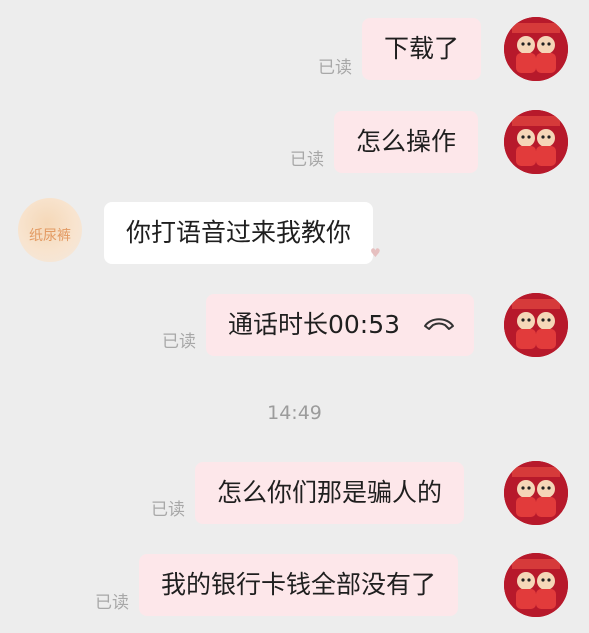  What do you see at coordinates (439, 324) in the screenshot?
I see `phone-hangup-icon` at bounding box center [439, 324].